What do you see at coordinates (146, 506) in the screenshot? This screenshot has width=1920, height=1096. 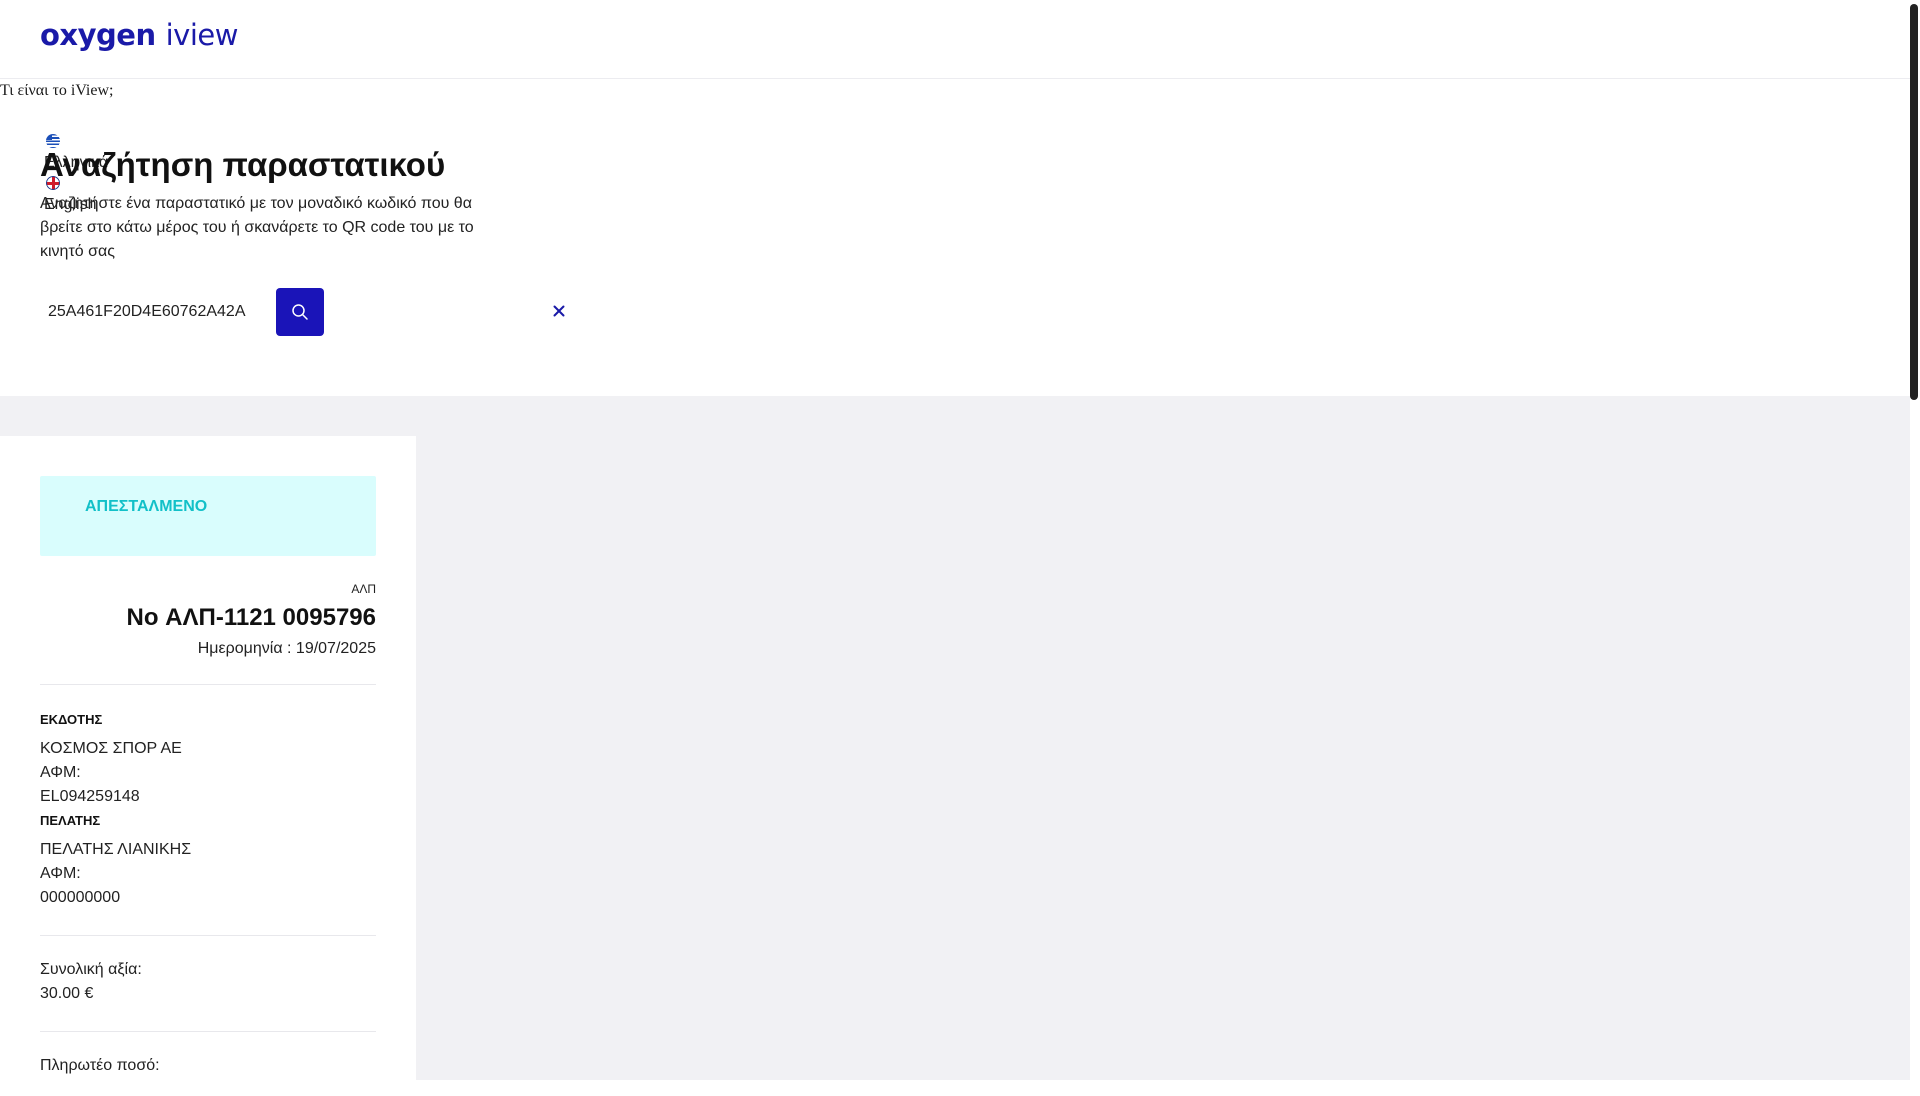 I see `status-text: ΑΠΕΣΤΑΛΜΕΝΟ` at bounding box center [146, 506].